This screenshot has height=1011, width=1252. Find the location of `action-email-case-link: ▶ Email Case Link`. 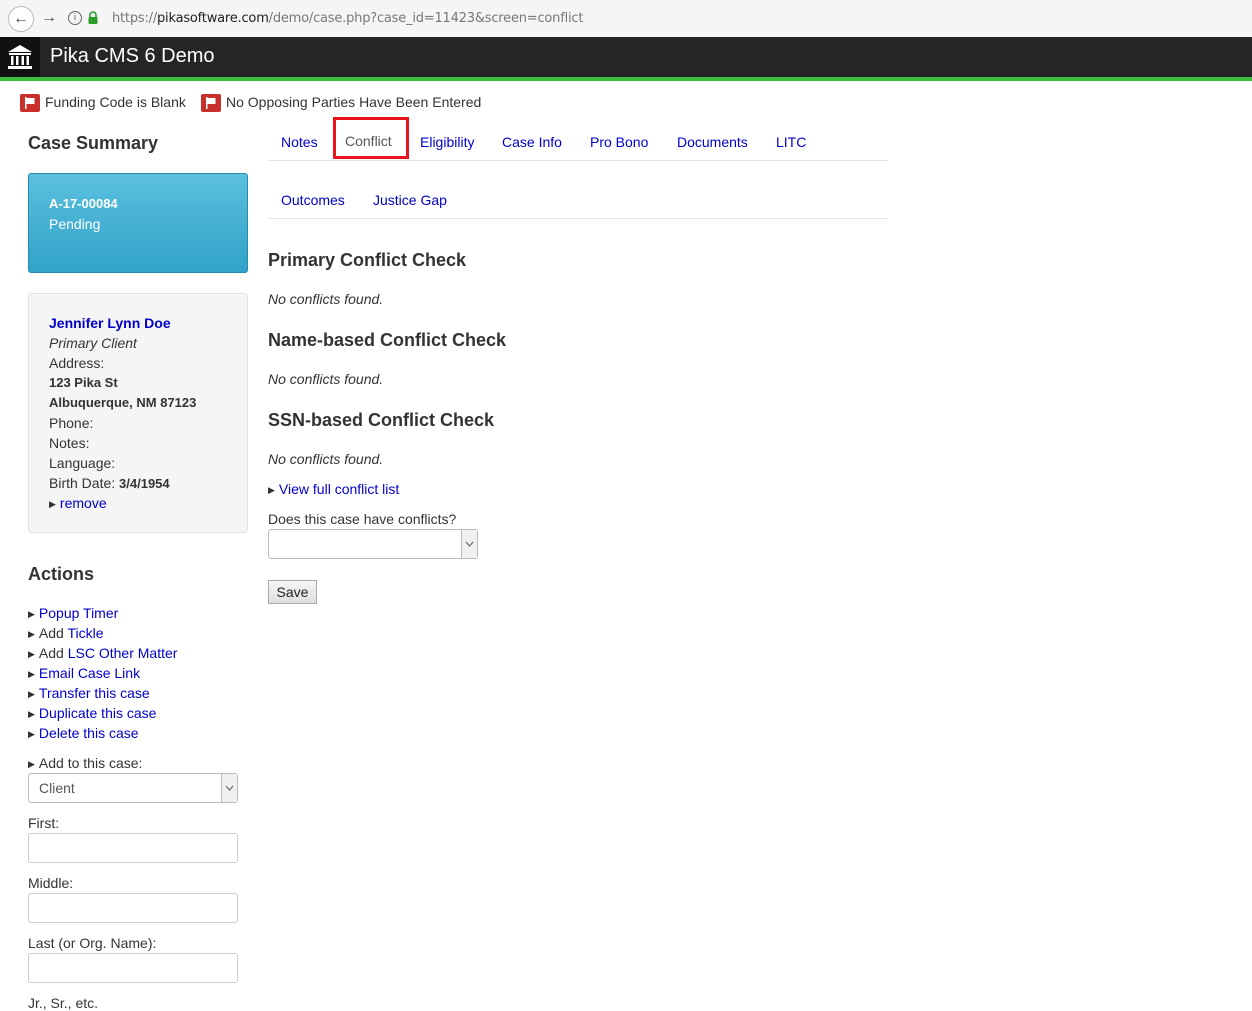

action-email-case-link: ▶ Email Case Link is located at coordinates (84, 673).